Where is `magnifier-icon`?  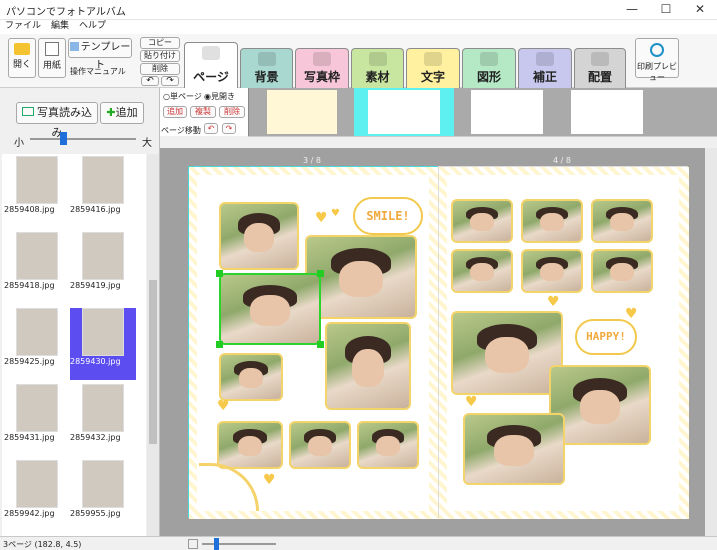 magnifier-icon is located at coordinates (657, 50).